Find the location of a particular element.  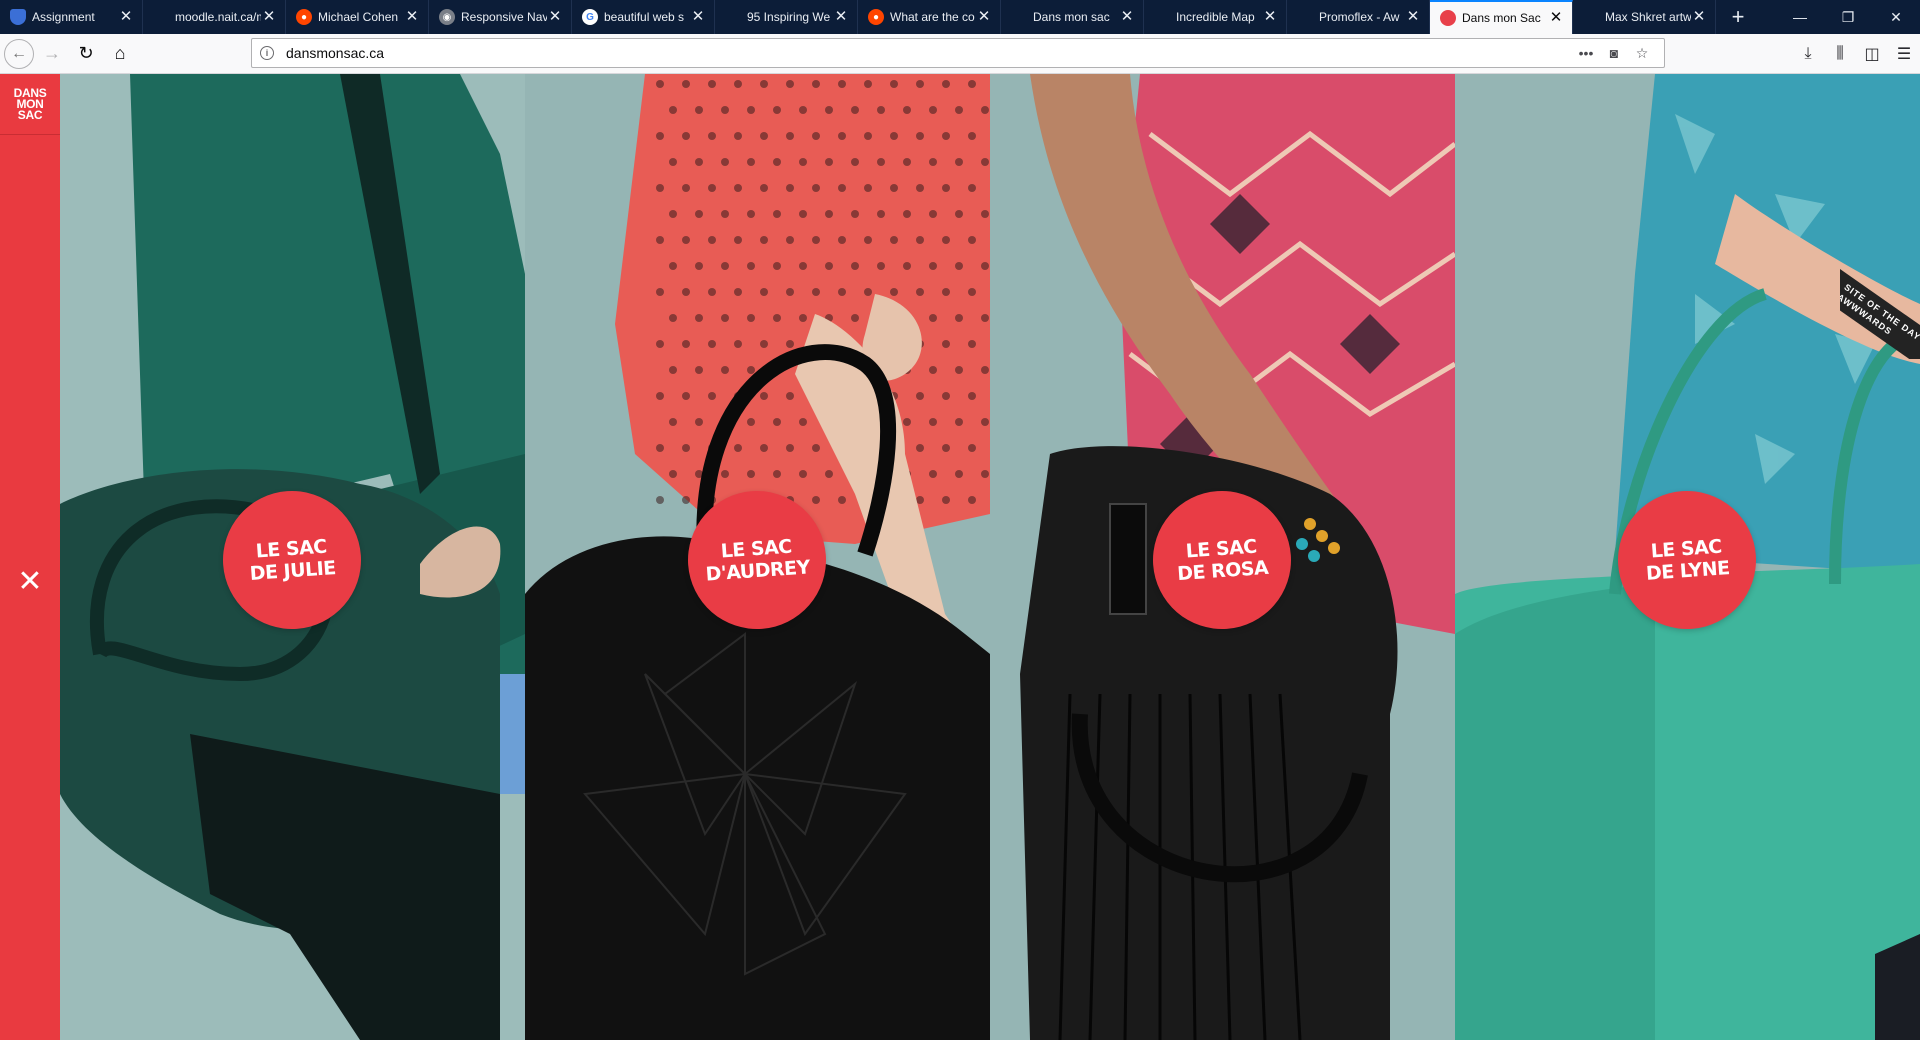

back-arrow-icon: ← is located at coordinates (19, 53).